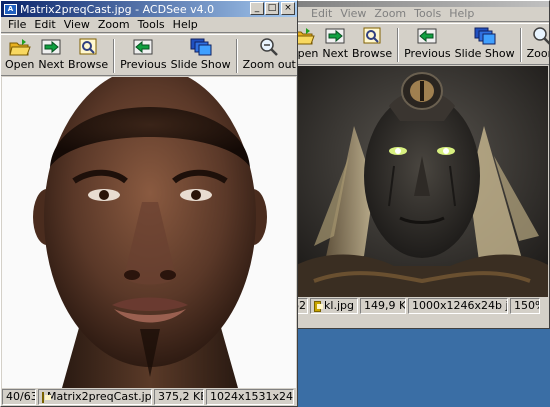  I want to click on back-previous-button: Previous, so click(427, 45).